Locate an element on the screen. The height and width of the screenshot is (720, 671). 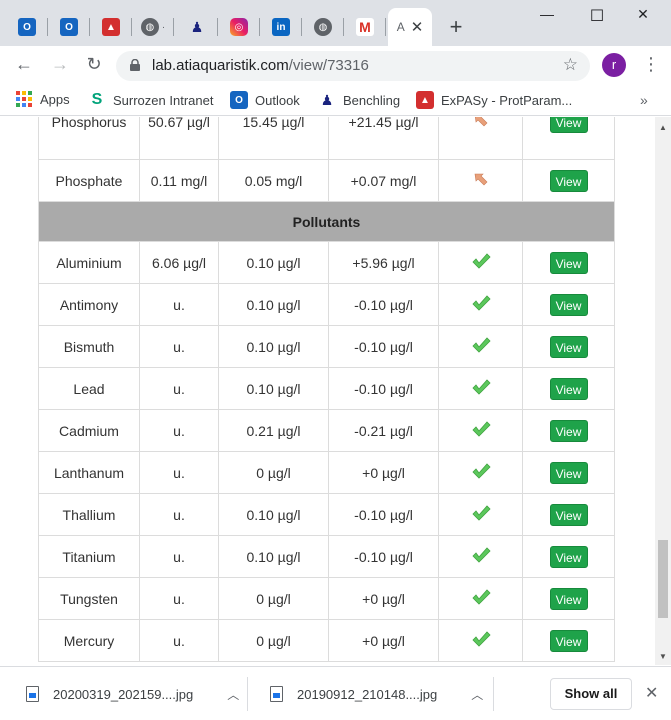
reload-icon: ↻ is located at coordinates (94, 64).